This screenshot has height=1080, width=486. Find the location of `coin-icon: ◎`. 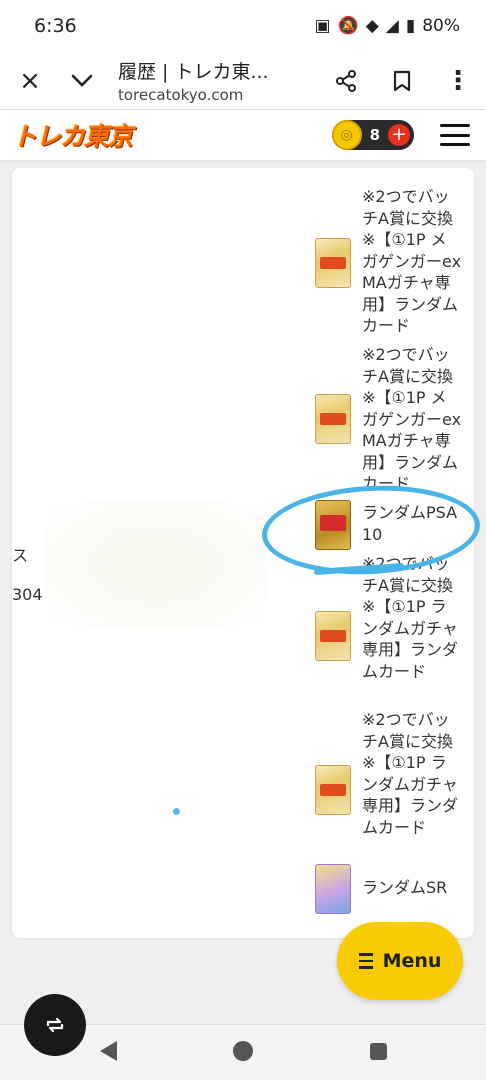

coin-icon: ◎ is located at coordinates (346, 135).